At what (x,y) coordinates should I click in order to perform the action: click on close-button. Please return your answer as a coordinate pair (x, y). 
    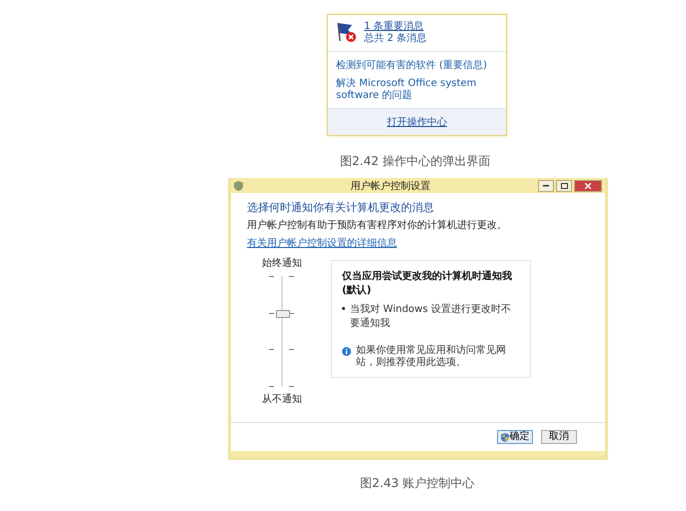
    Looking at the image, I should click on (588, 186).